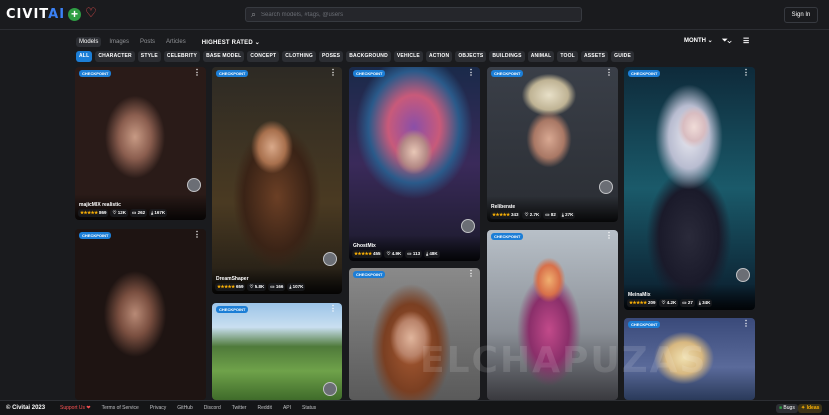 The height and width of the screenshot is (415, 829). What do you see at coordinates (287, 408) in the screenshot?
I see `footer-link-api: API` at bounding box center [287, 408].